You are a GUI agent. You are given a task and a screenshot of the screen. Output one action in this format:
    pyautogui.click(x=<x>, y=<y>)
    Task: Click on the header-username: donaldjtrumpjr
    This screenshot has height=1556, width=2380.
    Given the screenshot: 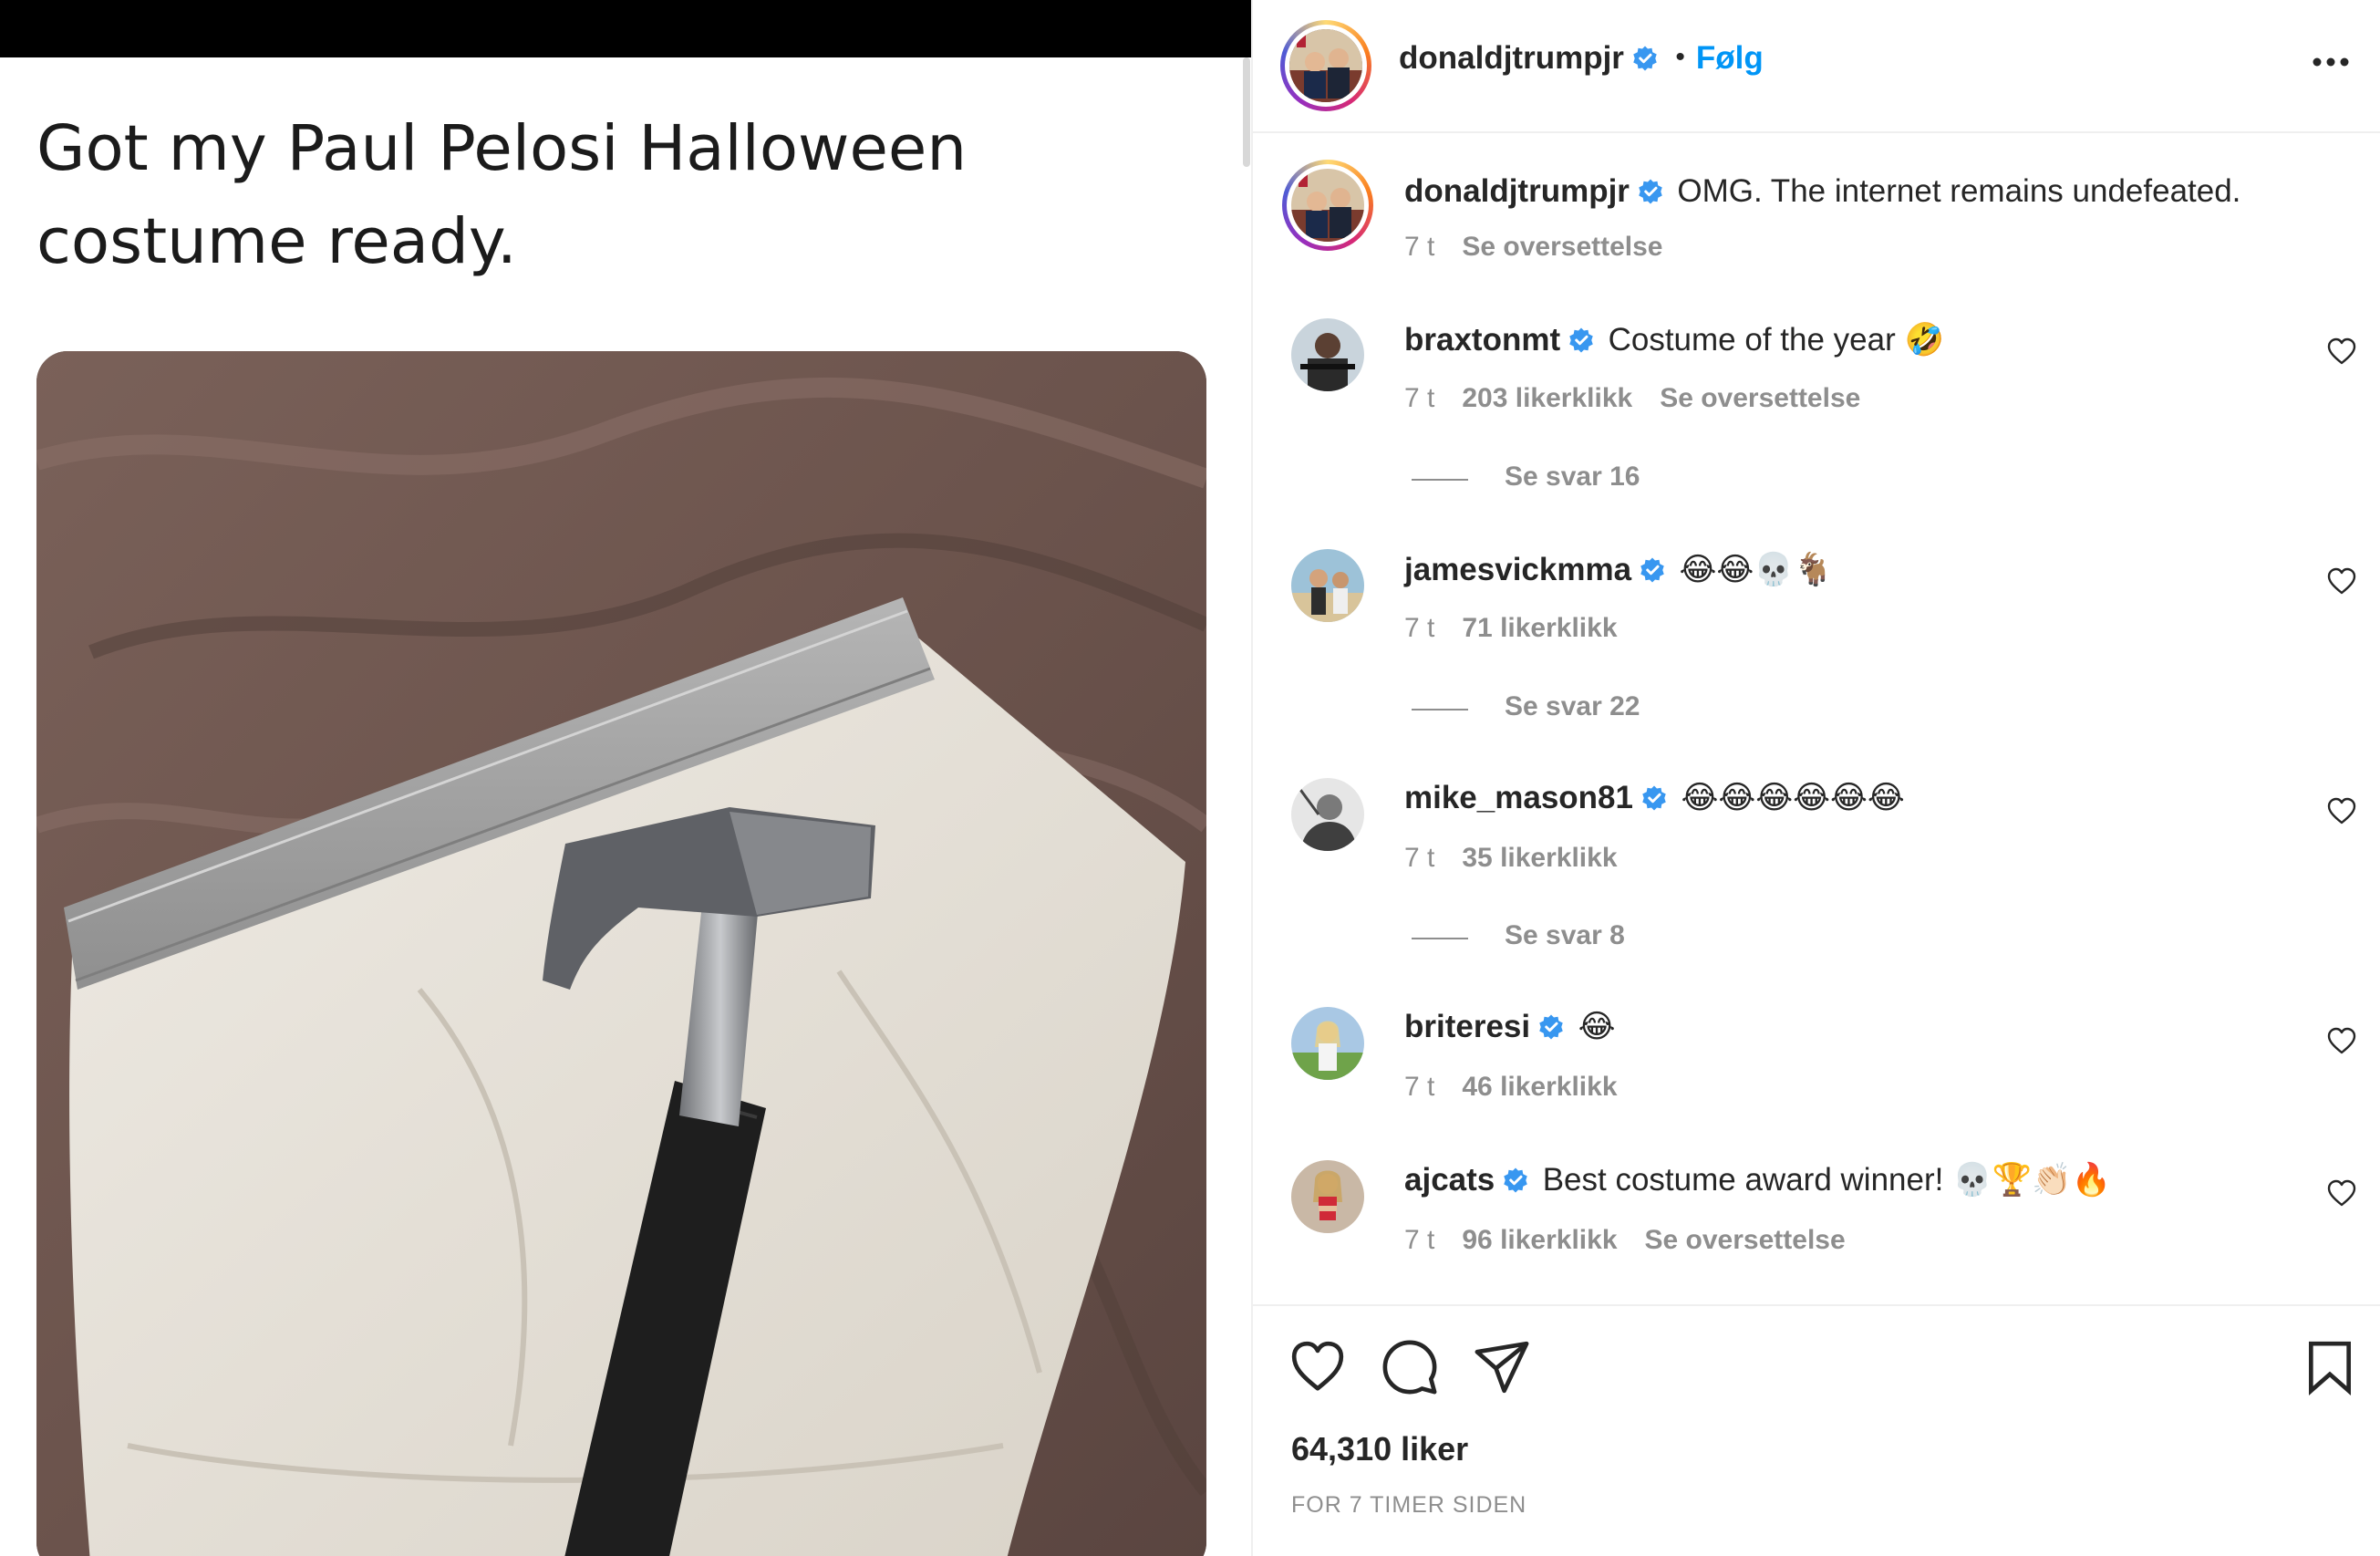 What is the action you would take?
    pyautogui.click(x=1512, y=58)
    